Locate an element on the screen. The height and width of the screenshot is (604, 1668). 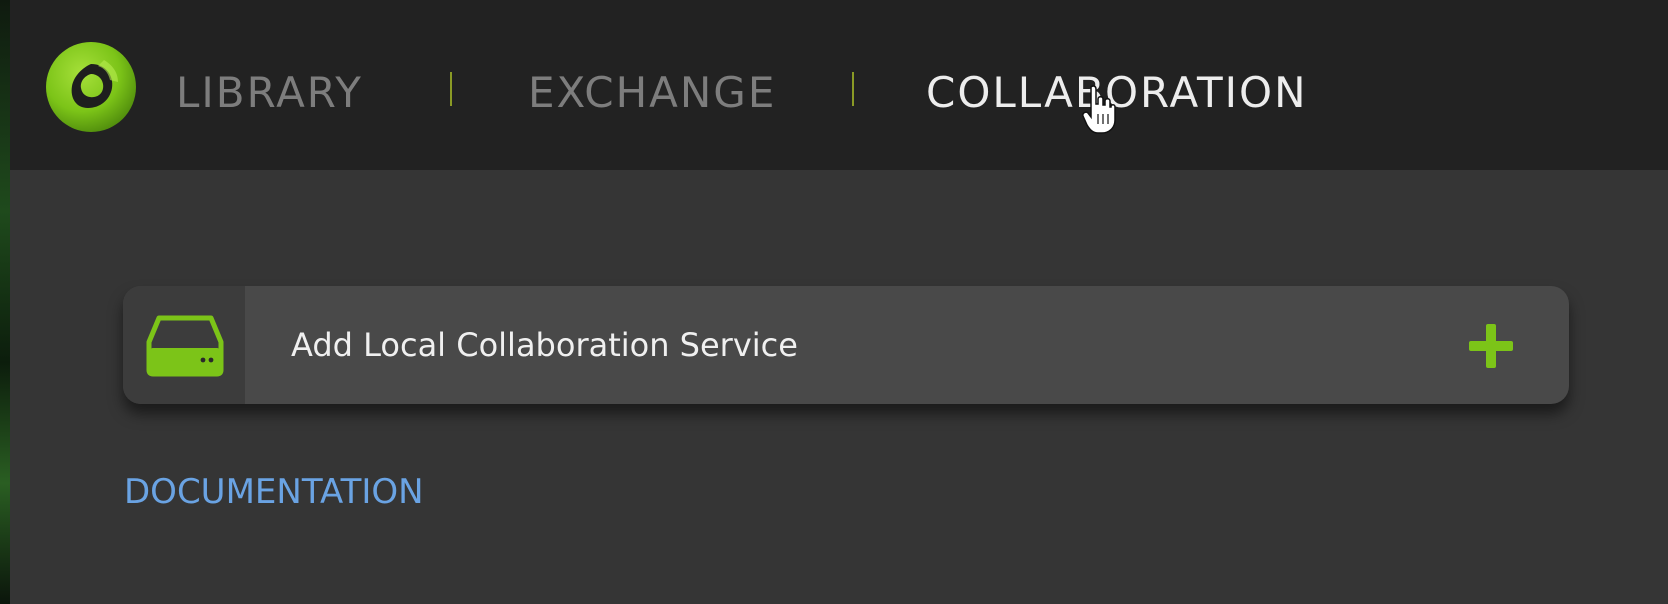
app-logo-icon is located at coordinates (91, 87).